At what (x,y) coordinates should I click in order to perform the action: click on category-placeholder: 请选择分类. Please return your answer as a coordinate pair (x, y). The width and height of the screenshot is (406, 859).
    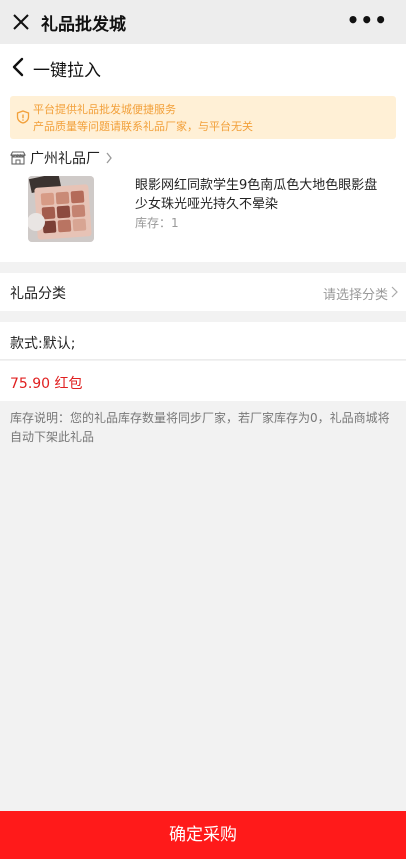
    Looking at the image, I should click on (355, 295).